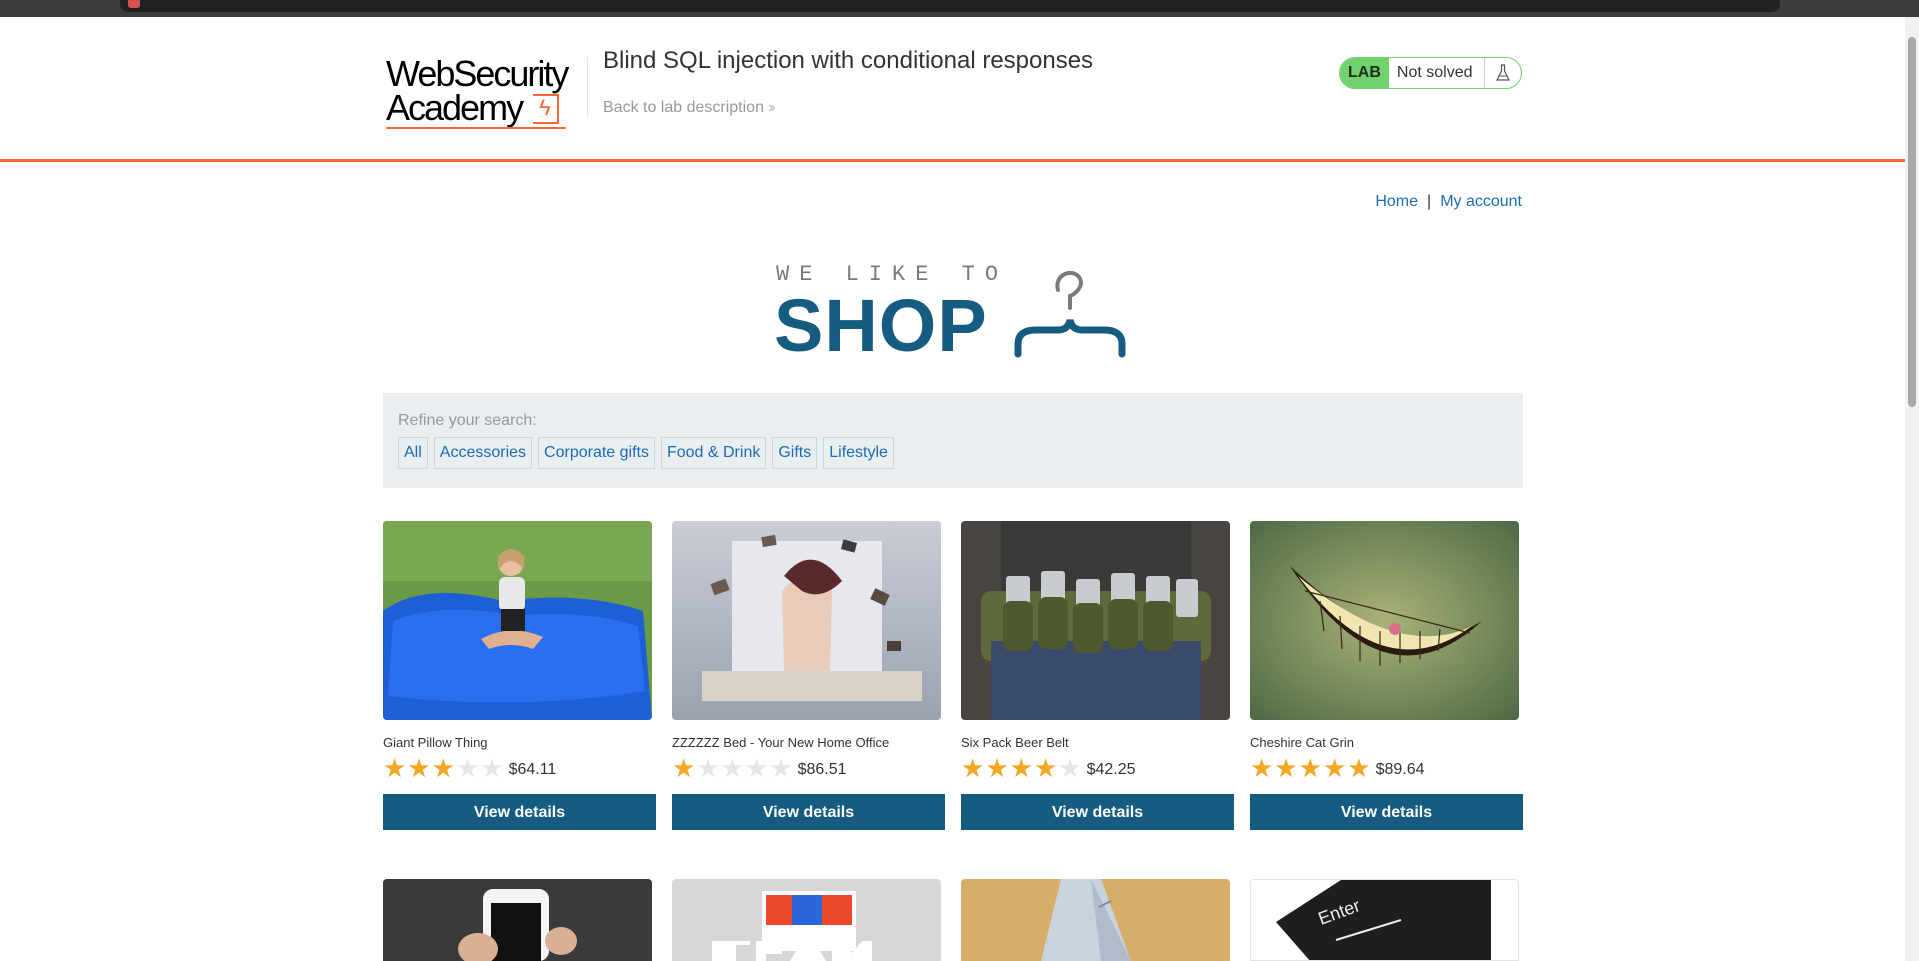 This screenshot has height=961, width=1919. I want to click on product-name: Cheshire Cat Grin, so click(1302, 742).